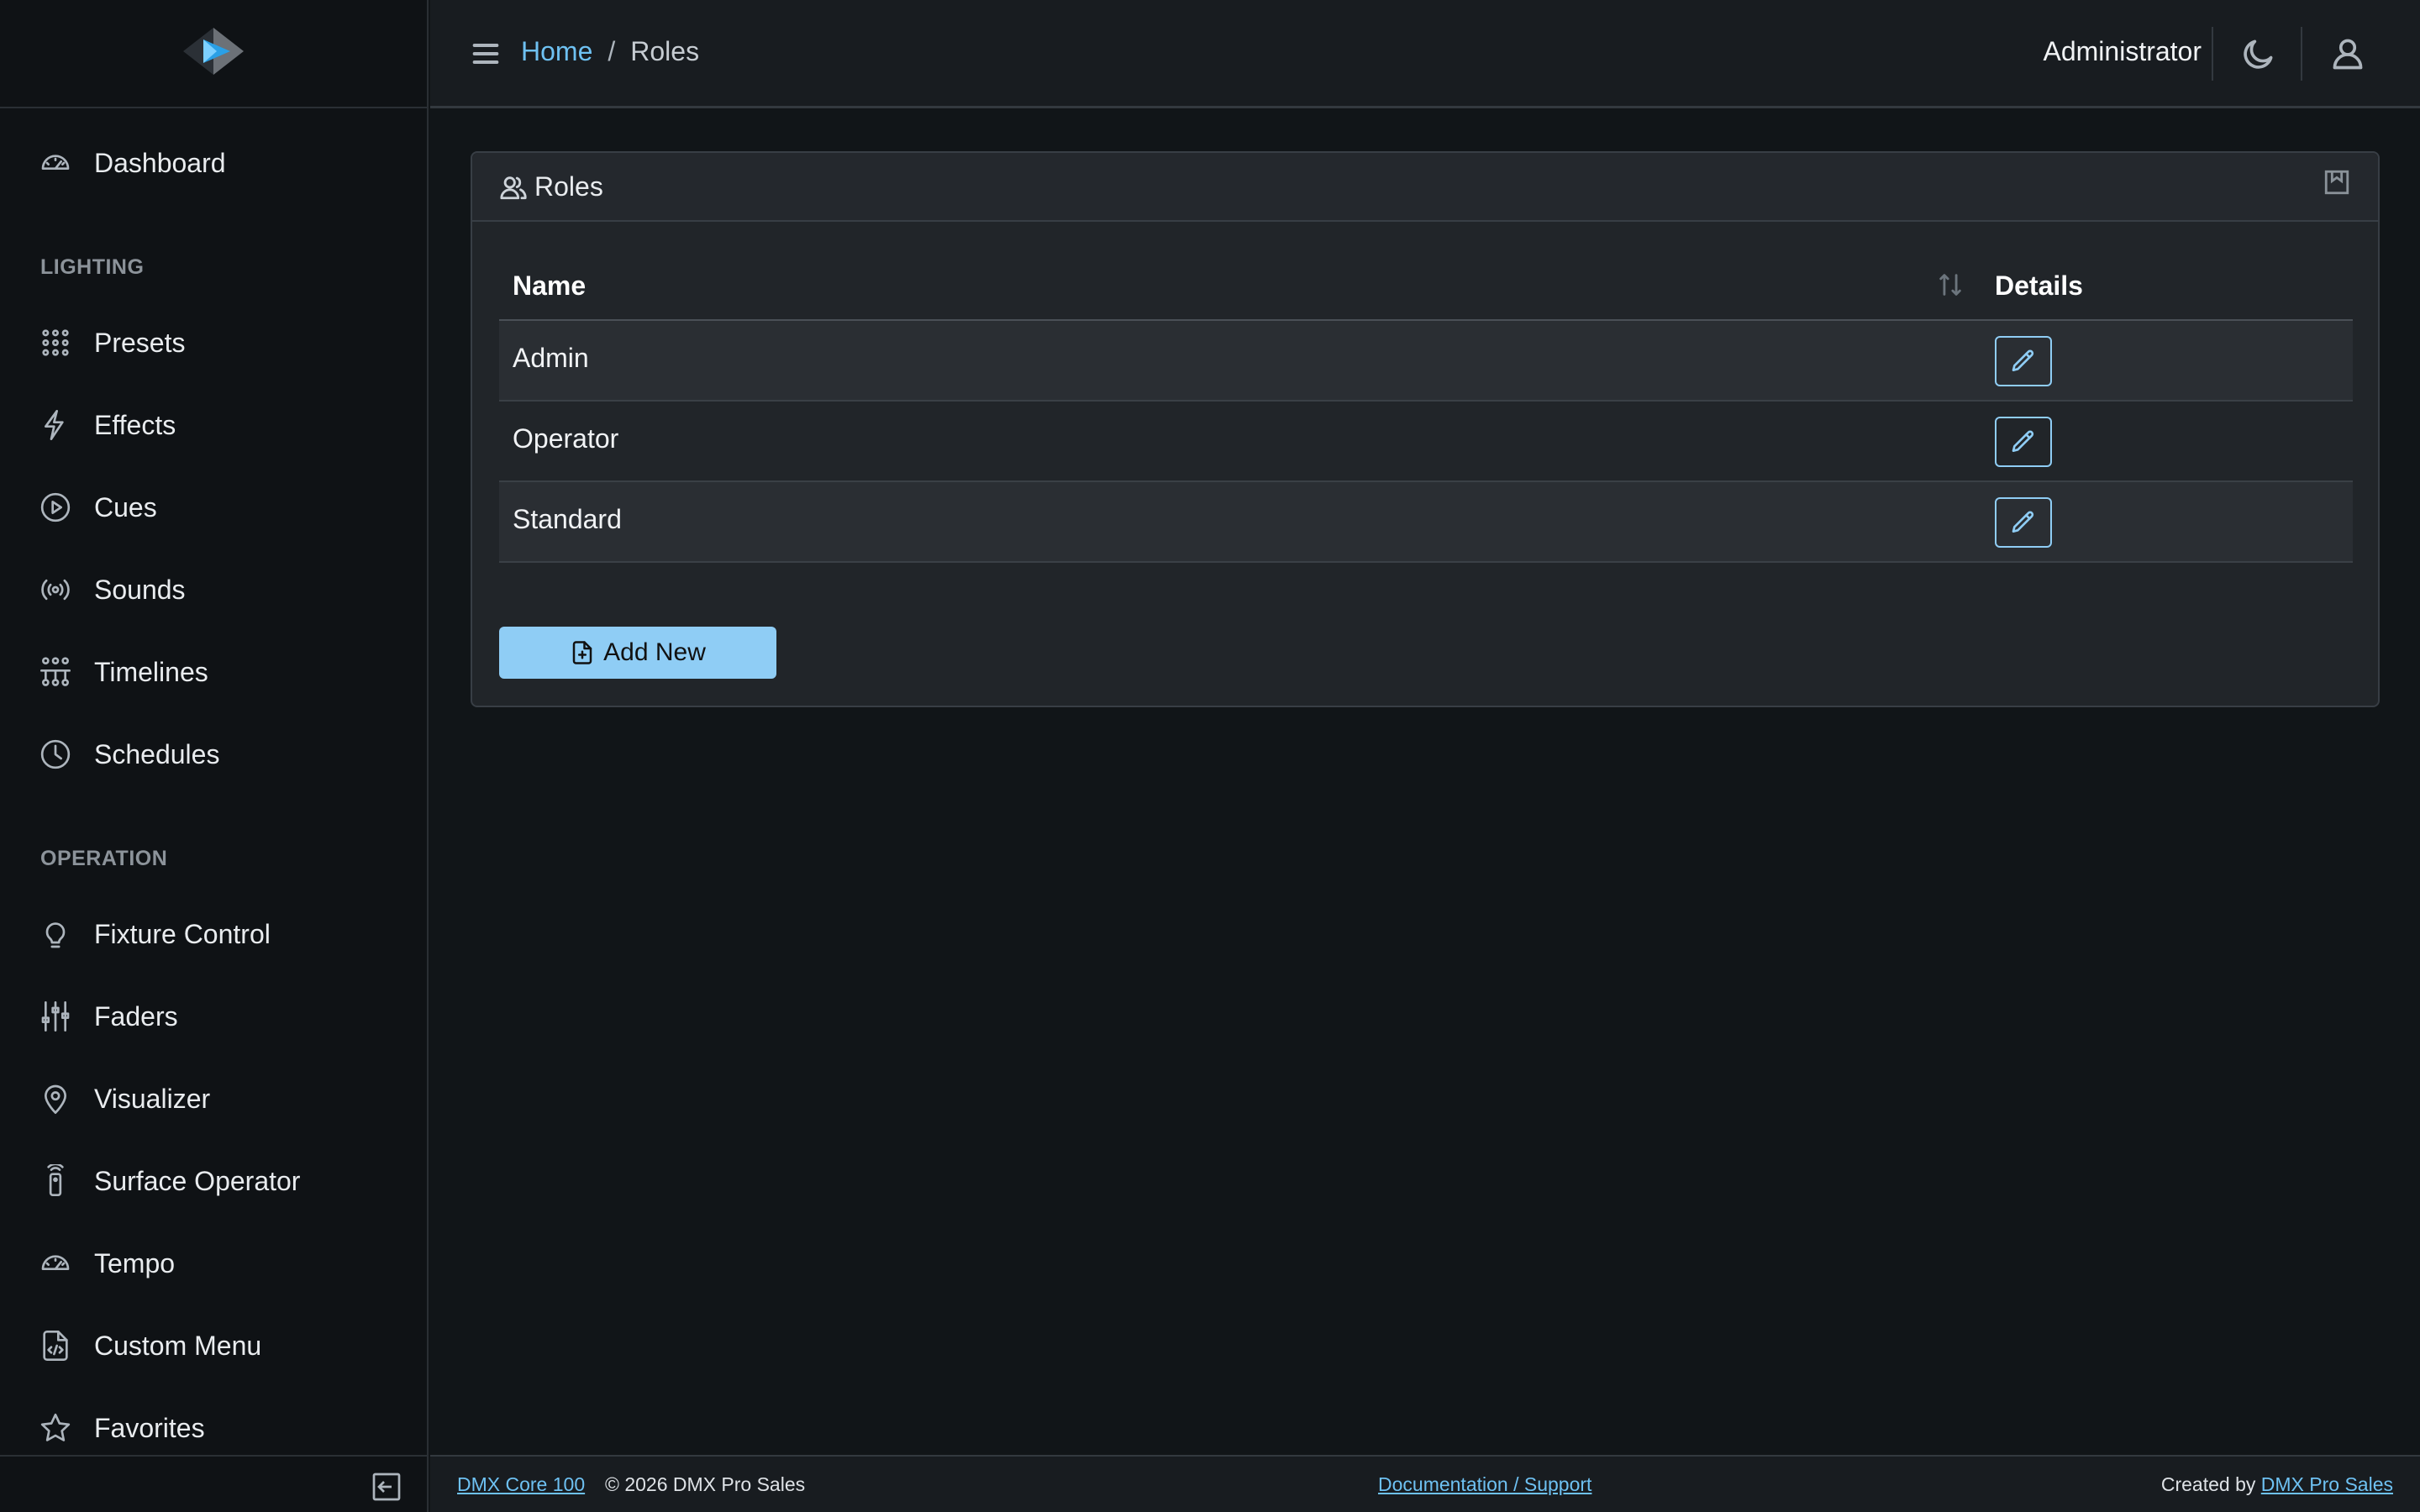 This screenshot has width=2420, height=1512. Describe the element at coordinates (140, 342) in the screenshot. I see `sidebar-item-label: Presets` at that location.